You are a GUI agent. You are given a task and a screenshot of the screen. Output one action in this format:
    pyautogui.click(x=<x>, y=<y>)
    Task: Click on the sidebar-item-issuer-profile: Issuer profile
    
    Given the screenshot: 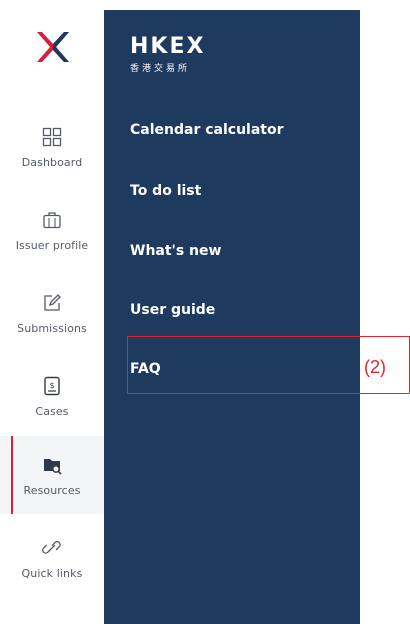 What is the action you would take?
    pyautogui.click(x=52, y=230)
    